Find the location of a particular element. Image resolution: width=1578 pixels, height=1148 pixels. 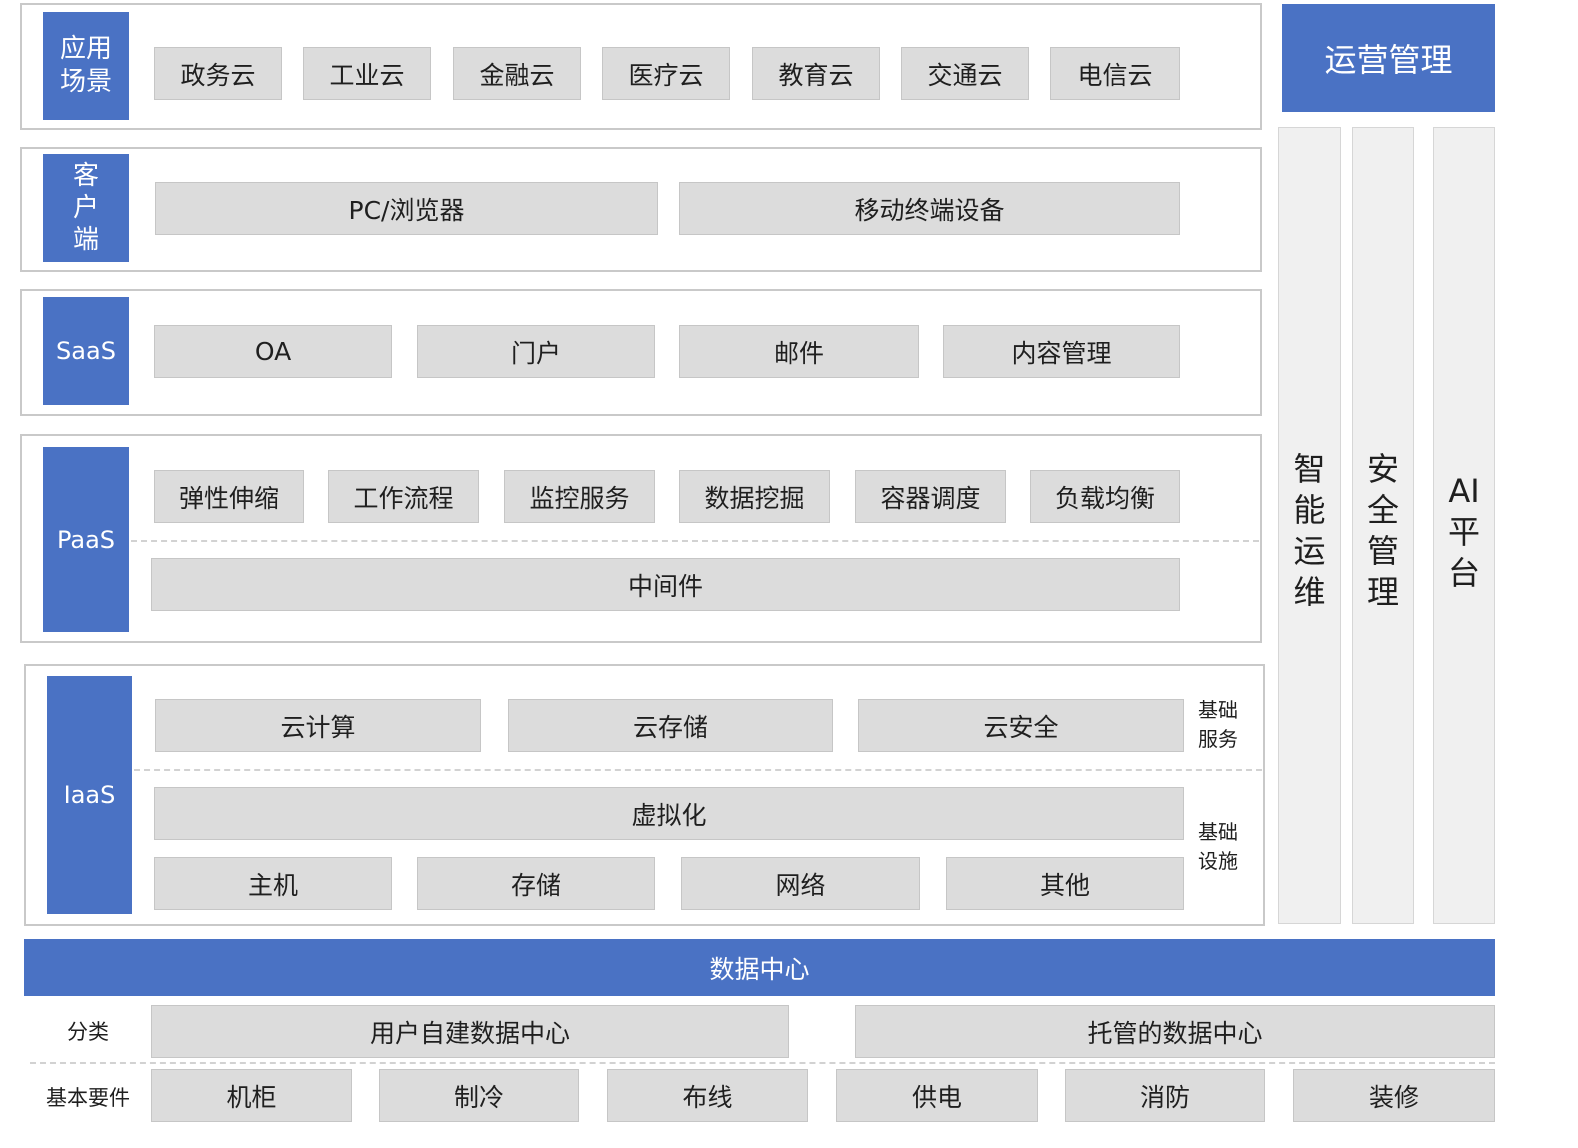

iaas-infra-item: 主机 is located at coordinates (273, 883).